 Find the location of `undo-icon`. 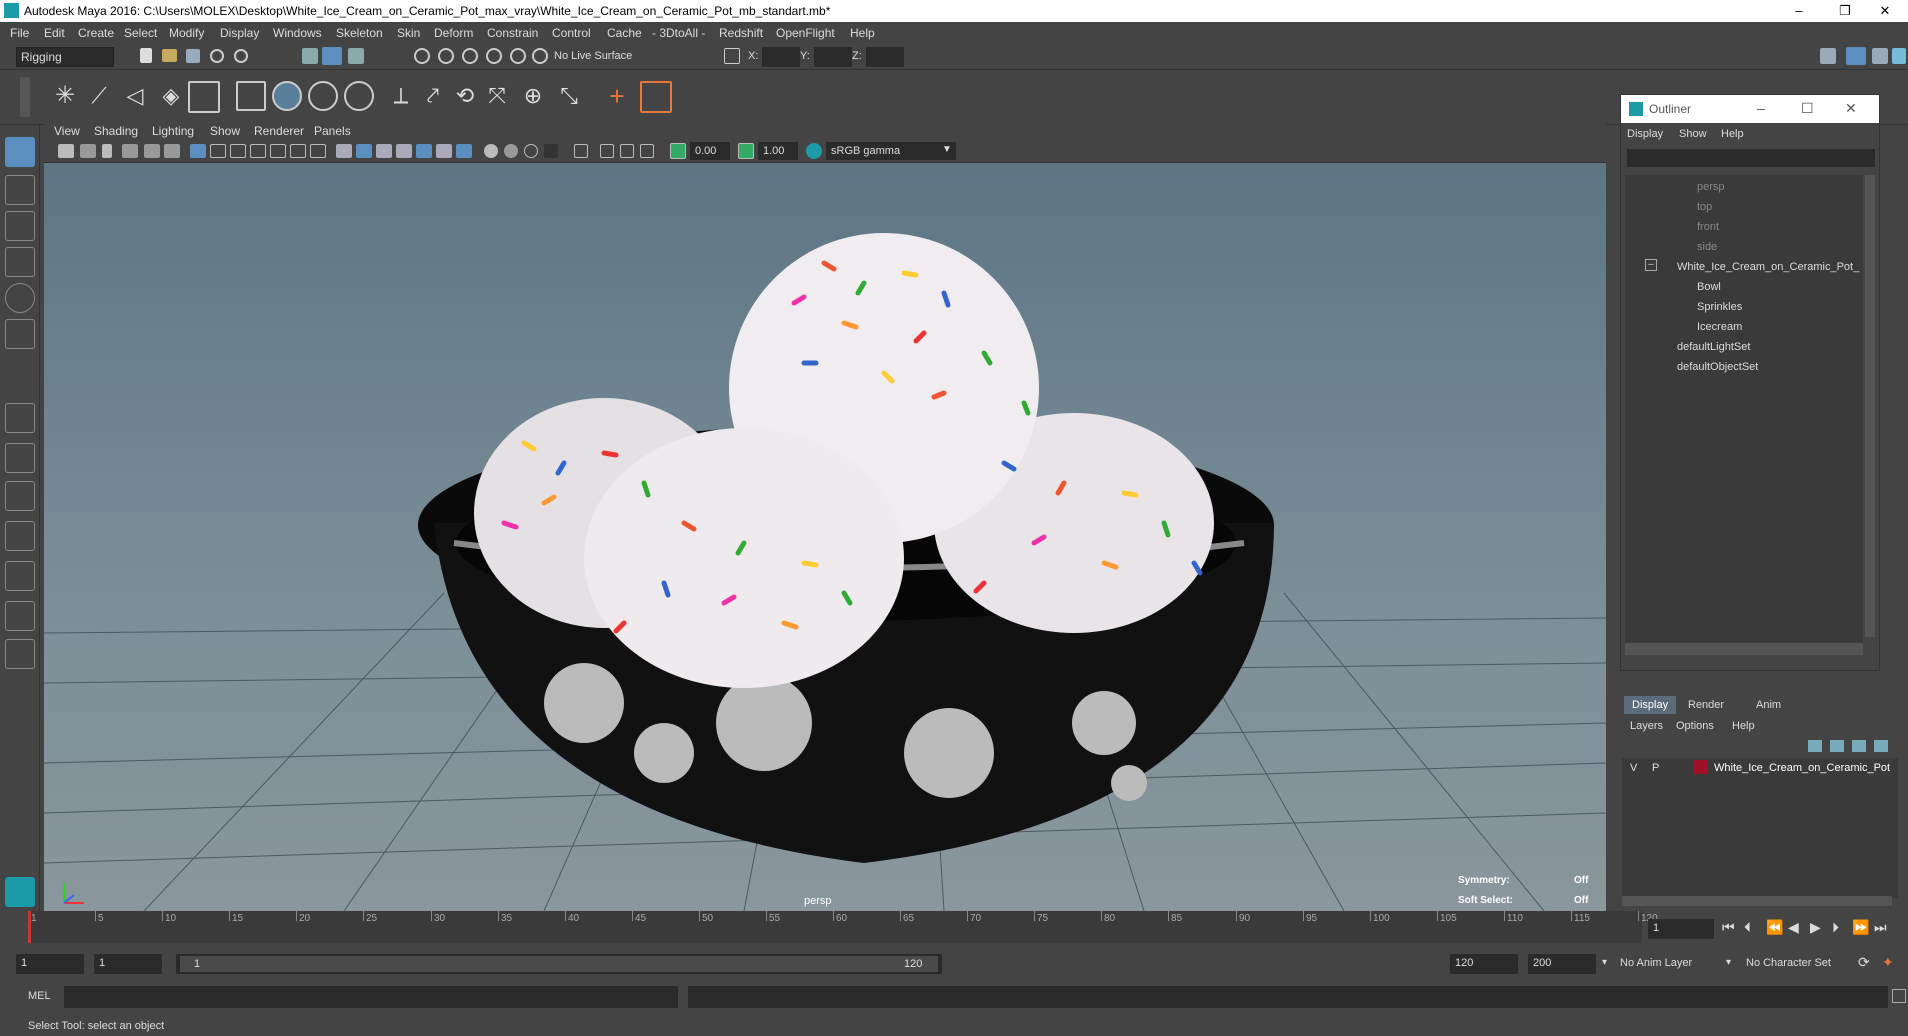

undo-icon is located at coordinates (217, 56).